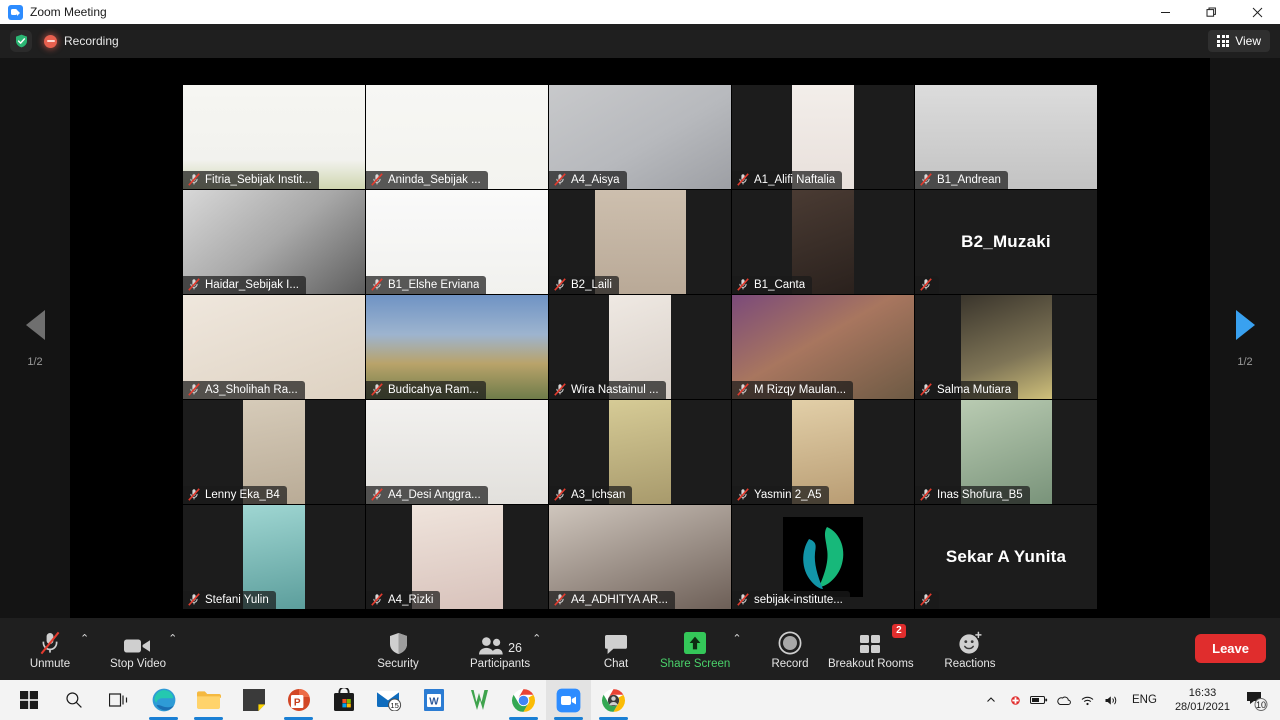 The width and height of the screenshot is (1280, 720). What do you see at coordinates (970, 649) in the screenshot?
I see `toolbar-reactions-button: Reactions` at bounding box center [970, 649].